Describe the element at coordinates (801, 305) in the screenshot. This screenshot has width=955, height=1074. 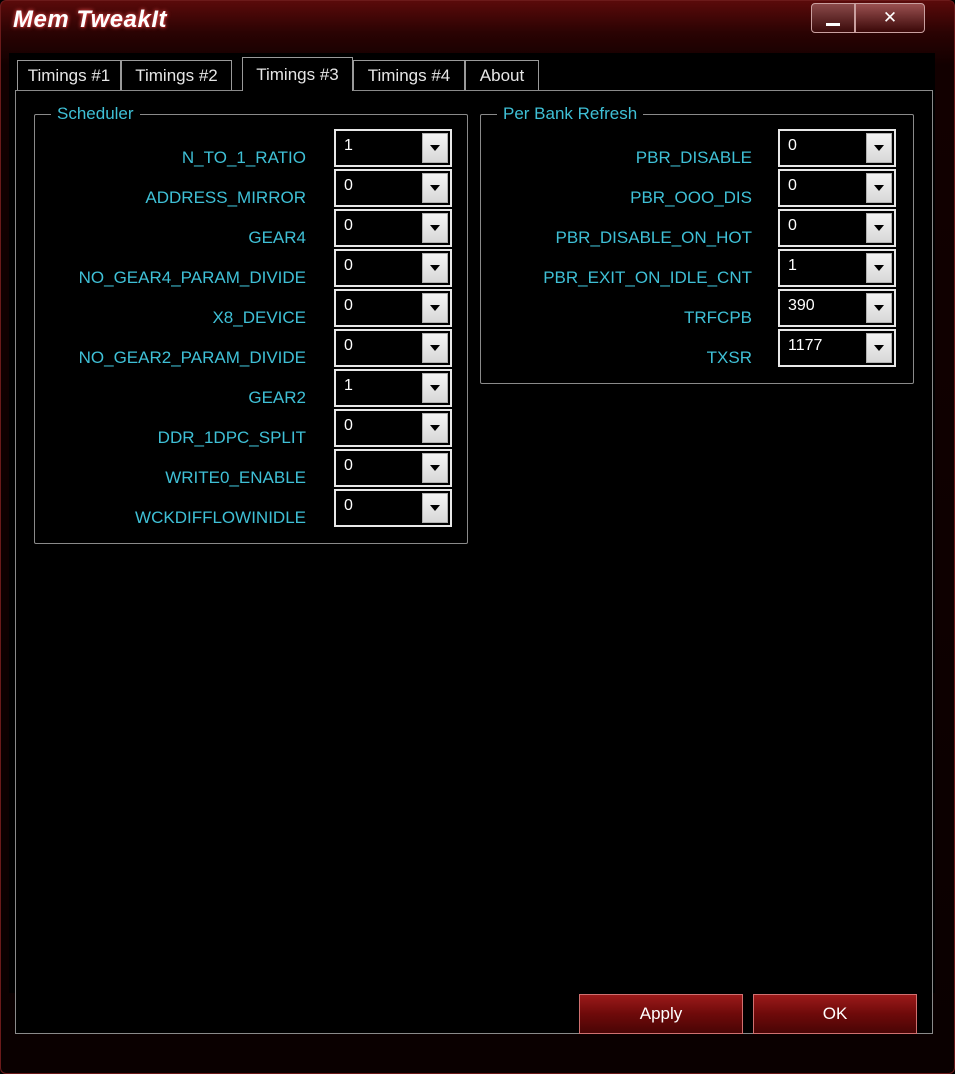
I see `combo-value: 390` at that location.